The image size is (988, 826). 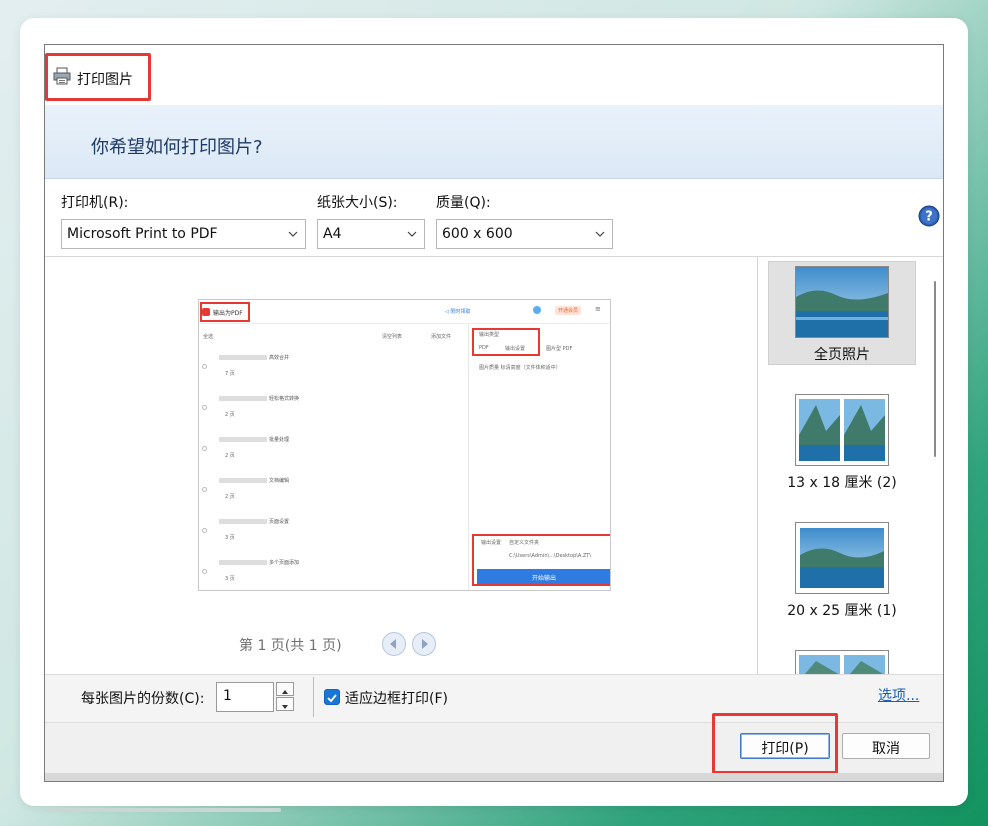 What do you see at coordinates (313, 697) in the screenshot?
I see `bottom-separator` at bounding box center [313, 697].